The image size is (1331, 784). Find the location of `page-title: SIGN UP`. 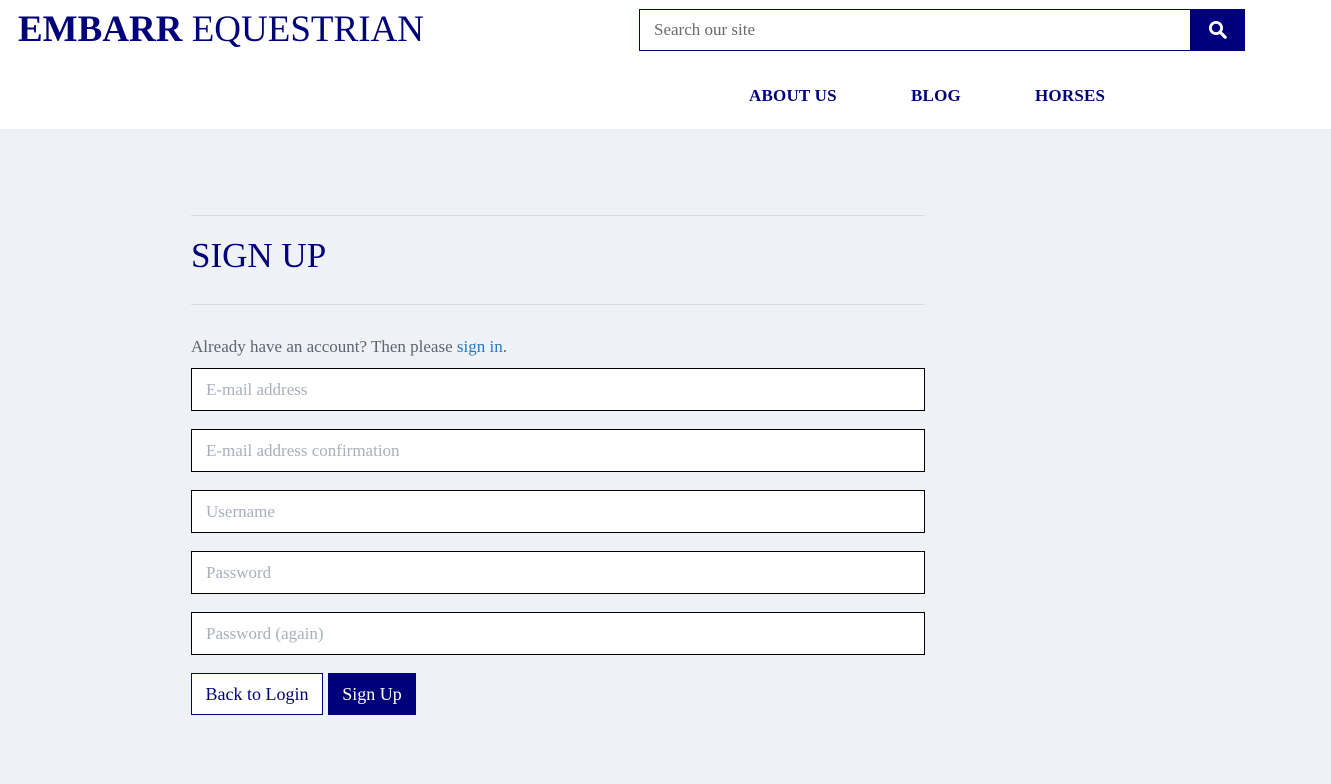

page-title: SIGN UP is located at coordinates (259, 255).